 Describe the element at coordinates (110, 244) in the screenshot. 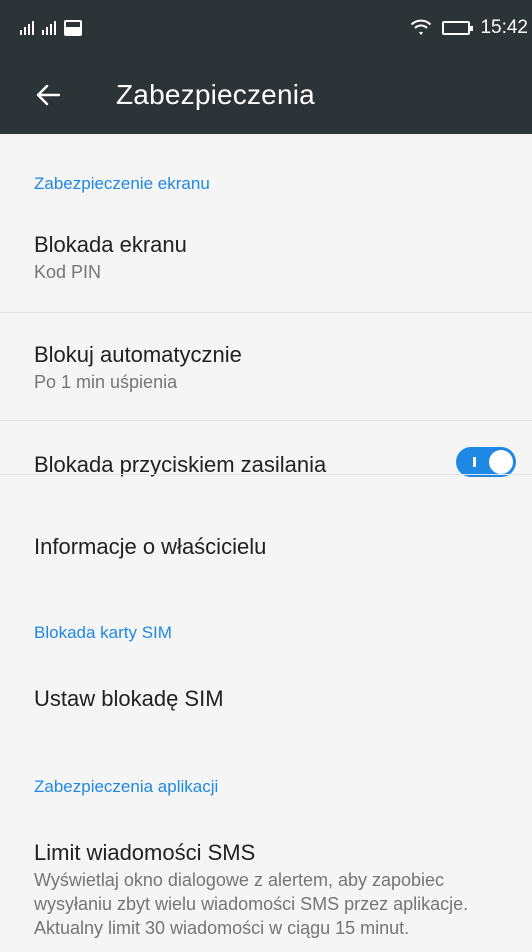

I see `pref-title: Blokada ekranu` at that location.